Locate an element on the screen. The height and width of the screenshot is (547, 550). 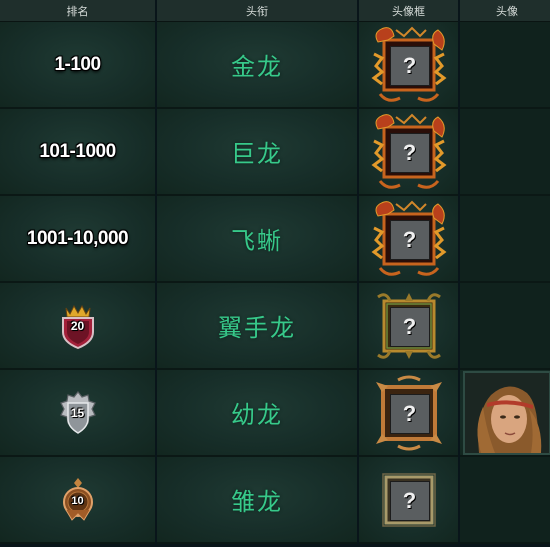
rank-cell: 20 is located at coordinates (77, 326).